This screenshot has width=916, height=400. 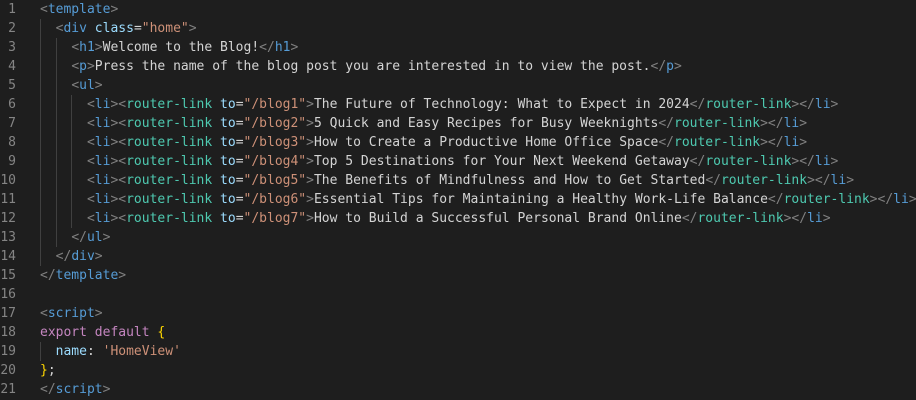 What do you see at coordinates (458, 256) in the screenshot?
I see `code-line: 14 </div>` at bounding box center [458, 256].